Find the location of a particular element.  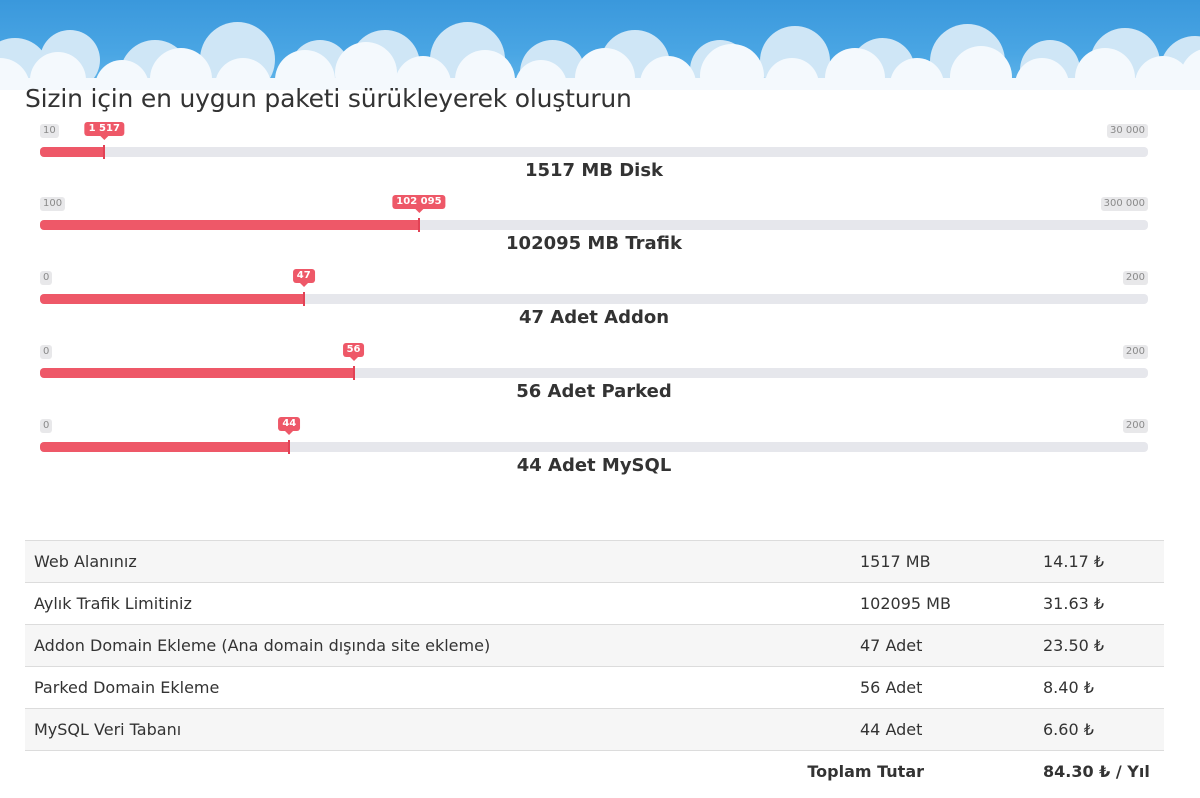

slider-max-label: 300 000 is located at coordinates (1124, 204).